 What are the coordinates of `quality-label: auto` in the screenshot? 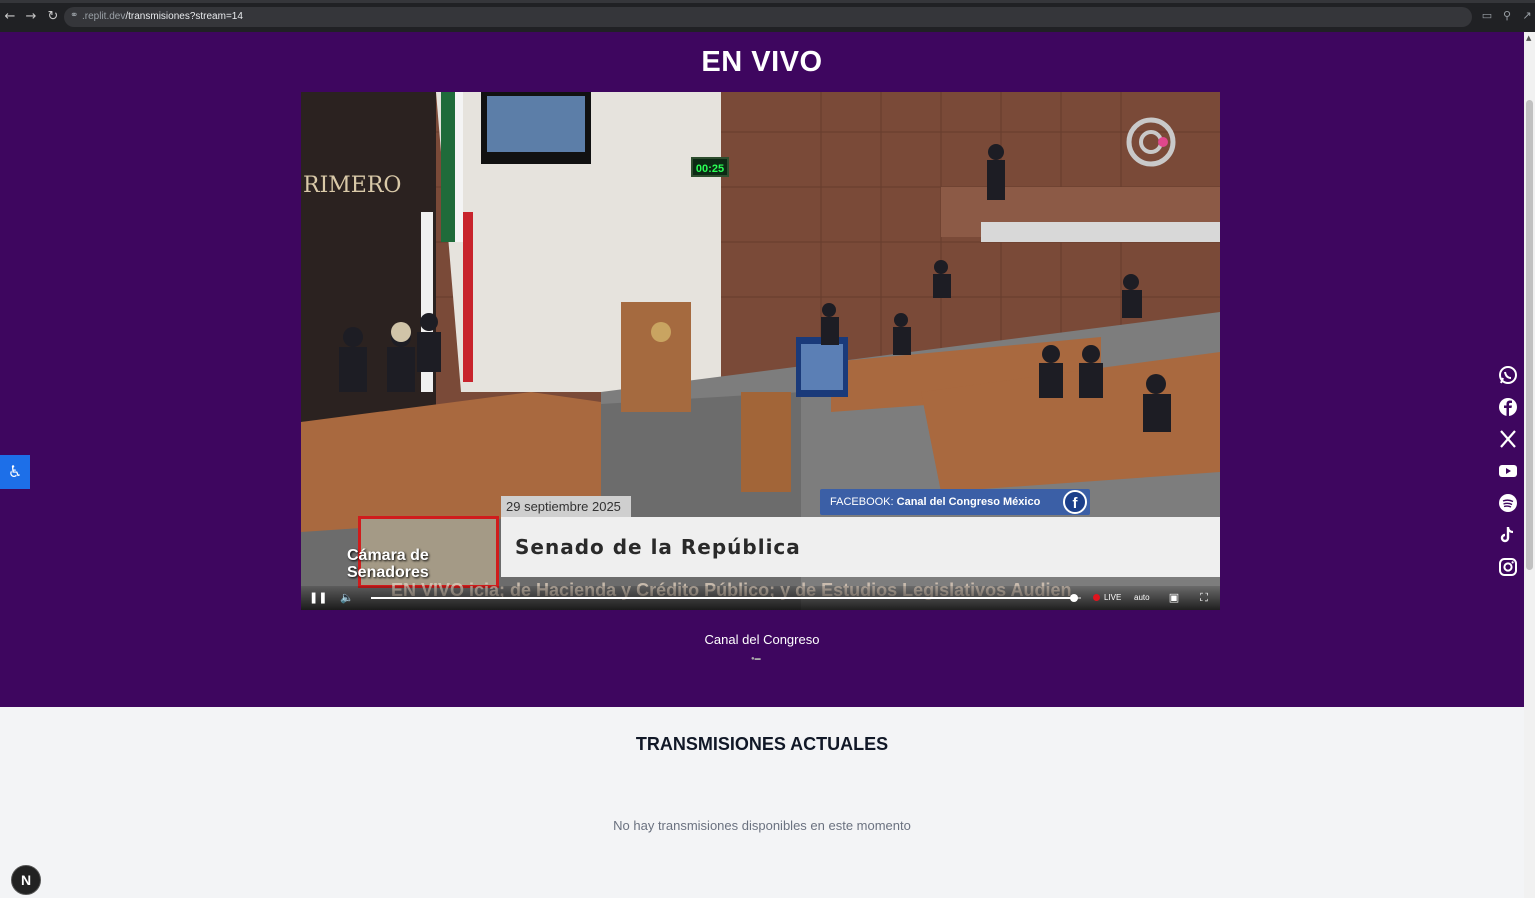 It's located at (1142, 598).